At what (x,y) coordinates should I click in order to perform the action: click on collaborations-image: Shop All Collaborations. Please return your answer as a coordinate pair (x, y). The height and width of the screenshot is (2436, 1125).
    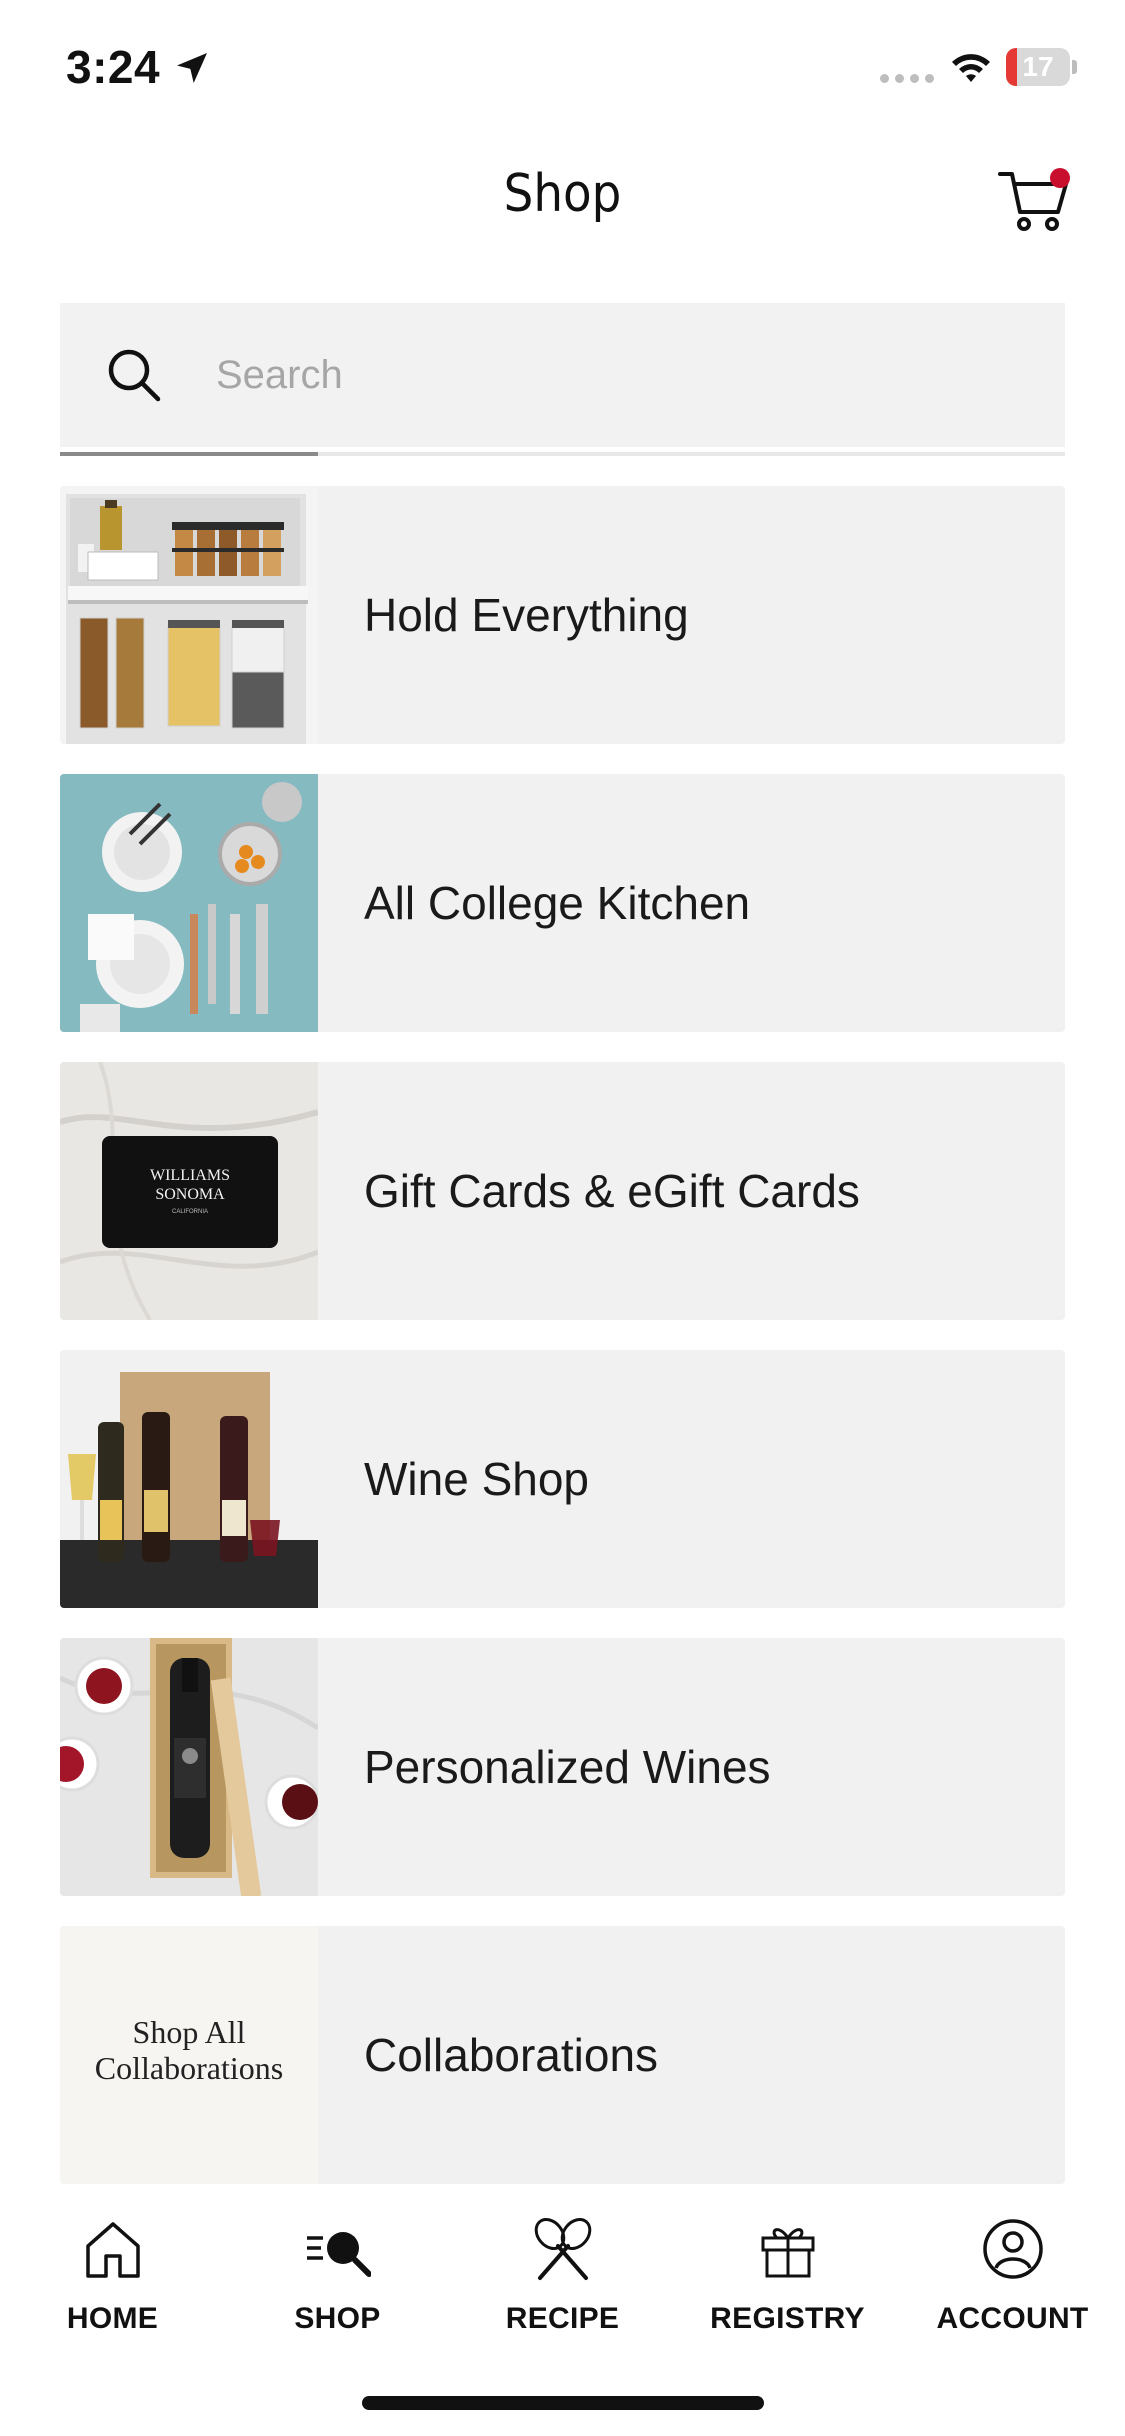
    Looking at the image, I should click on (189, 2055).